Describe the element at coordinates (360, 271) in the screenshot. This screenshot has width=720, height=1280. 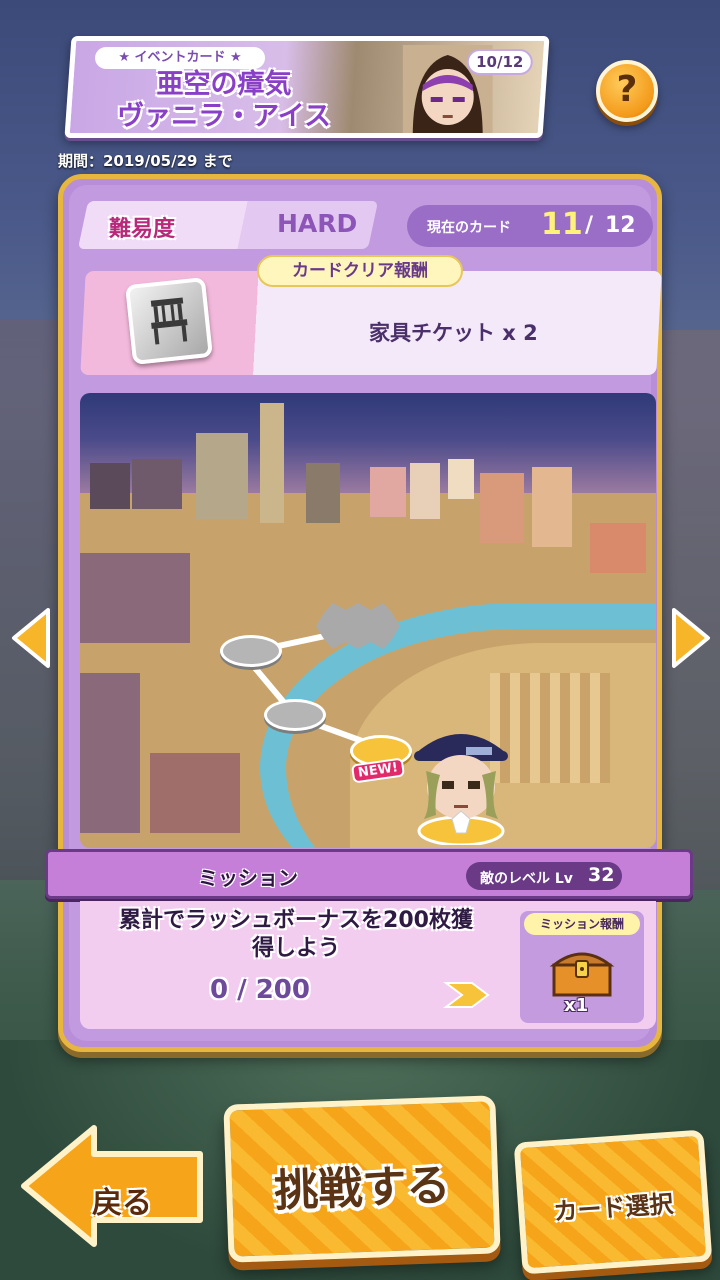
I see `card-reward-tag: カードクリア報酬` at that location.